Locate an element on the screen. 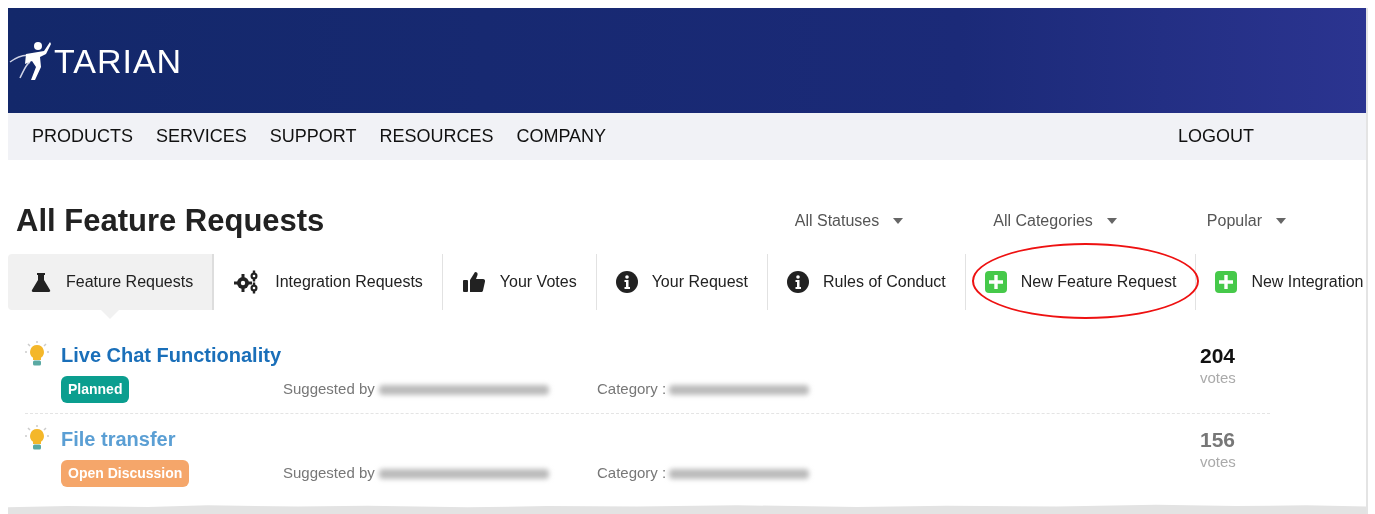 Image resolution: width=1375 pixels, height=514 pixels. logo-text: TARIAN is located at coordinates (118, 60).